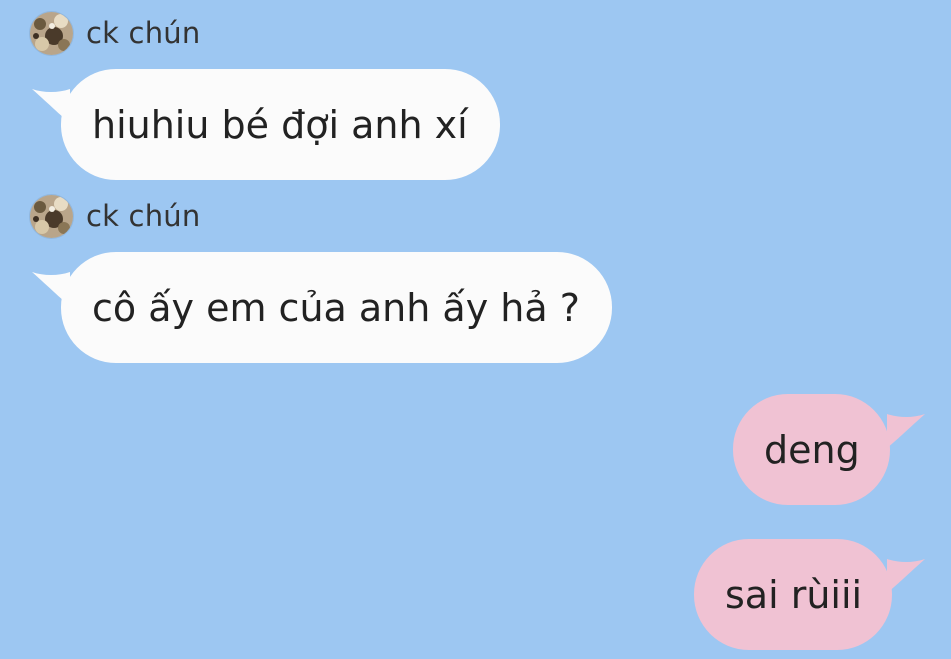 The height and width of the screenshot is (659, 951). I want to click on outgoing-message: sai rùiii, so click(811, 594).